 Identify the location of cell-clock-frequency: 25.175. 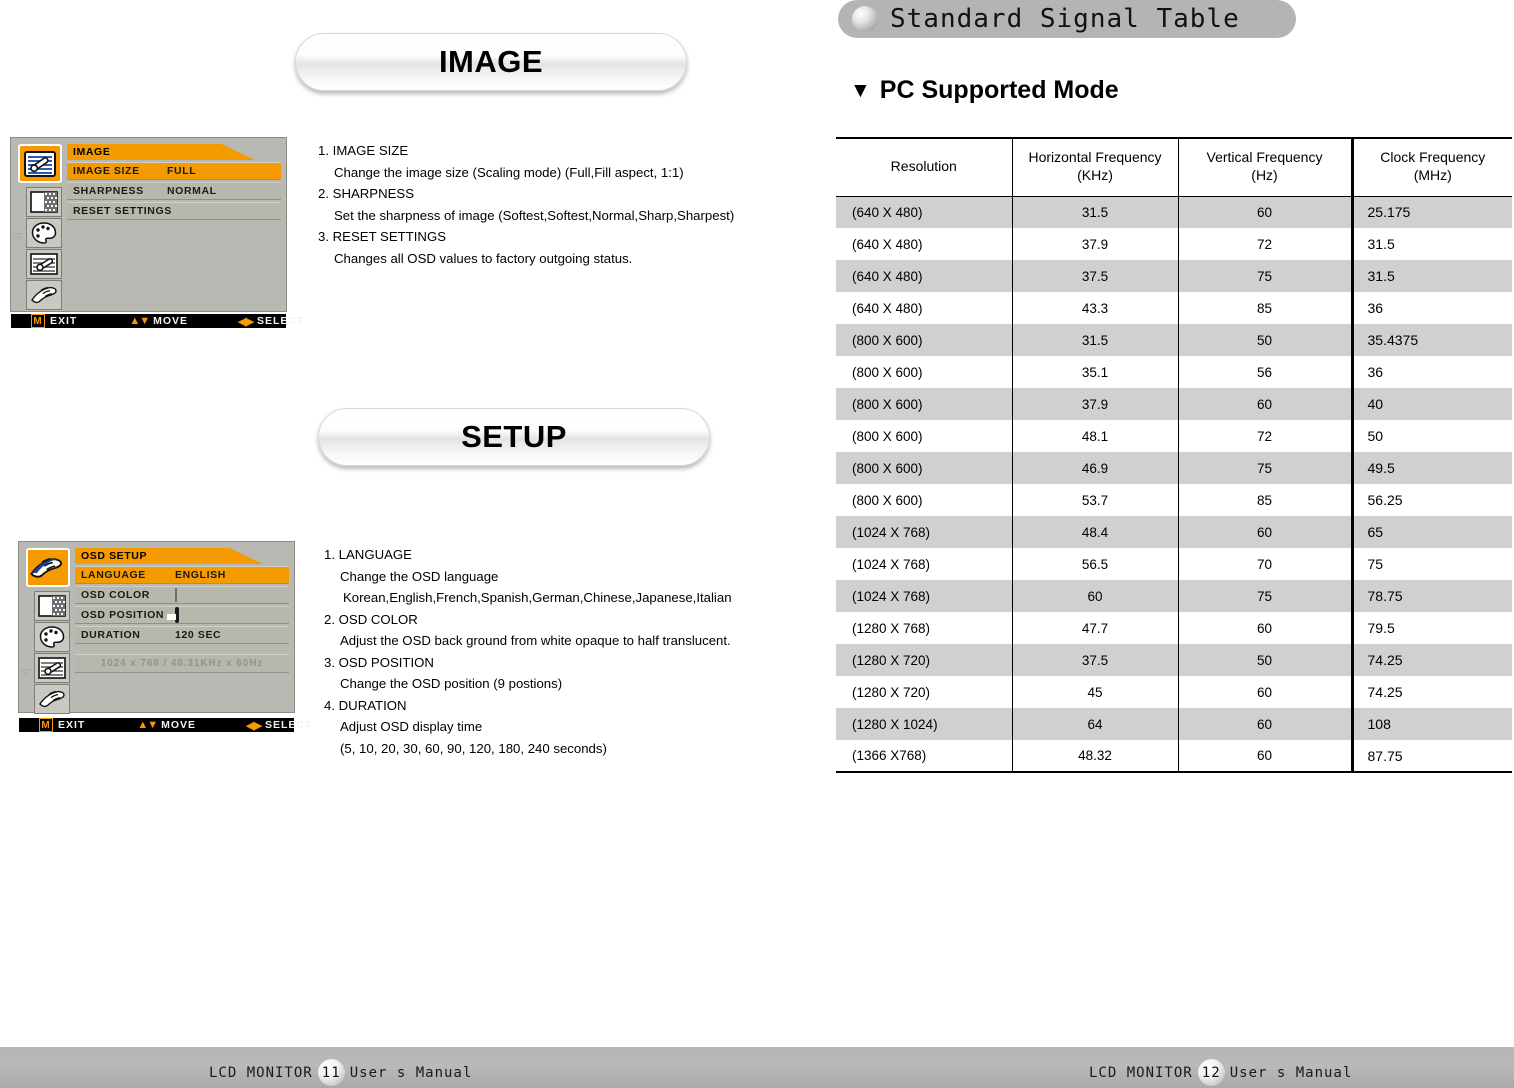
(1431, 212).